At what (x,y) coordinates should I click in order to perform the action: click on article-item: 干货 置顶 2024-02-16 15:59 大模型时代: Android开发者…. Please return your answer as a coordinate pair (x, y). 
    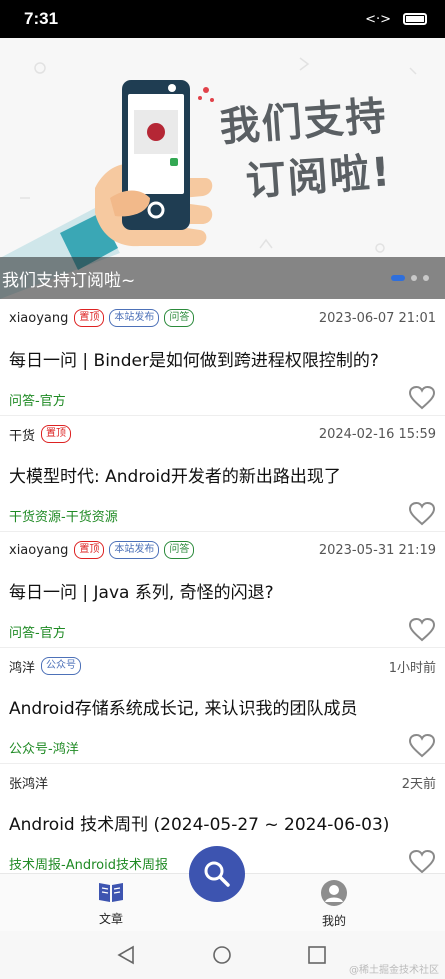
    Looking at the image, I should click on (222, 474).